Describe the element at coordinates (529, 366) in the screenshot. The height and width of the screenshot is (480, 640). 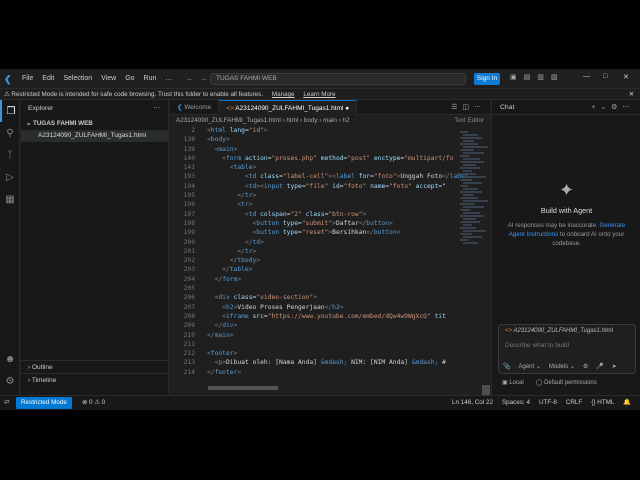
I see `agent-mode-dropdown: Agent ⌄` at that location.